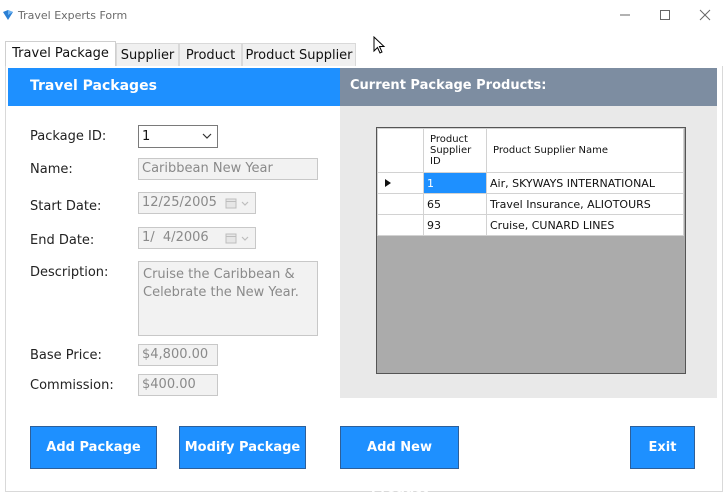 This screenshot has height=495, width=727. Describe the element at coordinates (242, 447) in the screenshot. I see `modify-package-button: Modify Package` at that location.